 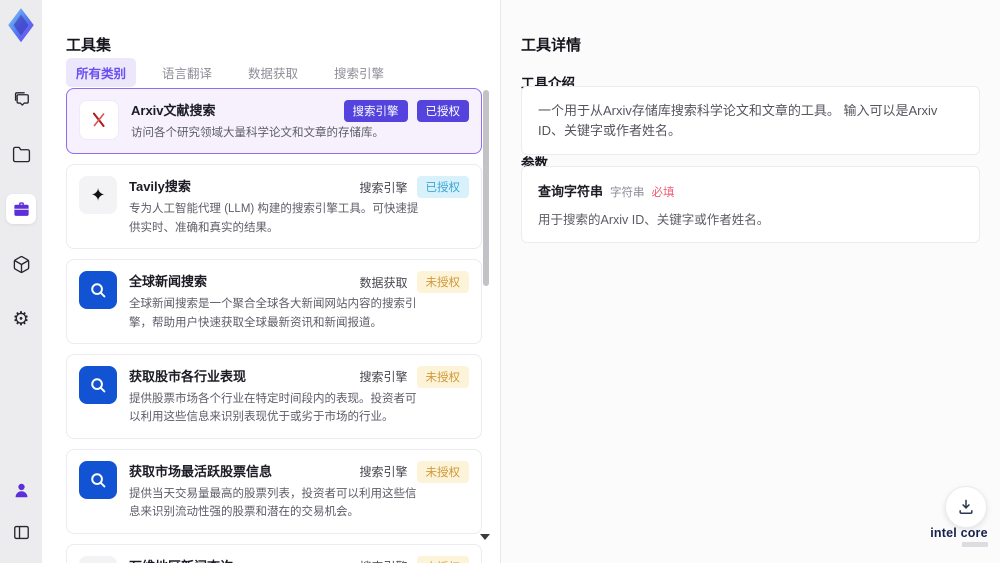 I want to click on building-icon, so click(x=98, y=559).